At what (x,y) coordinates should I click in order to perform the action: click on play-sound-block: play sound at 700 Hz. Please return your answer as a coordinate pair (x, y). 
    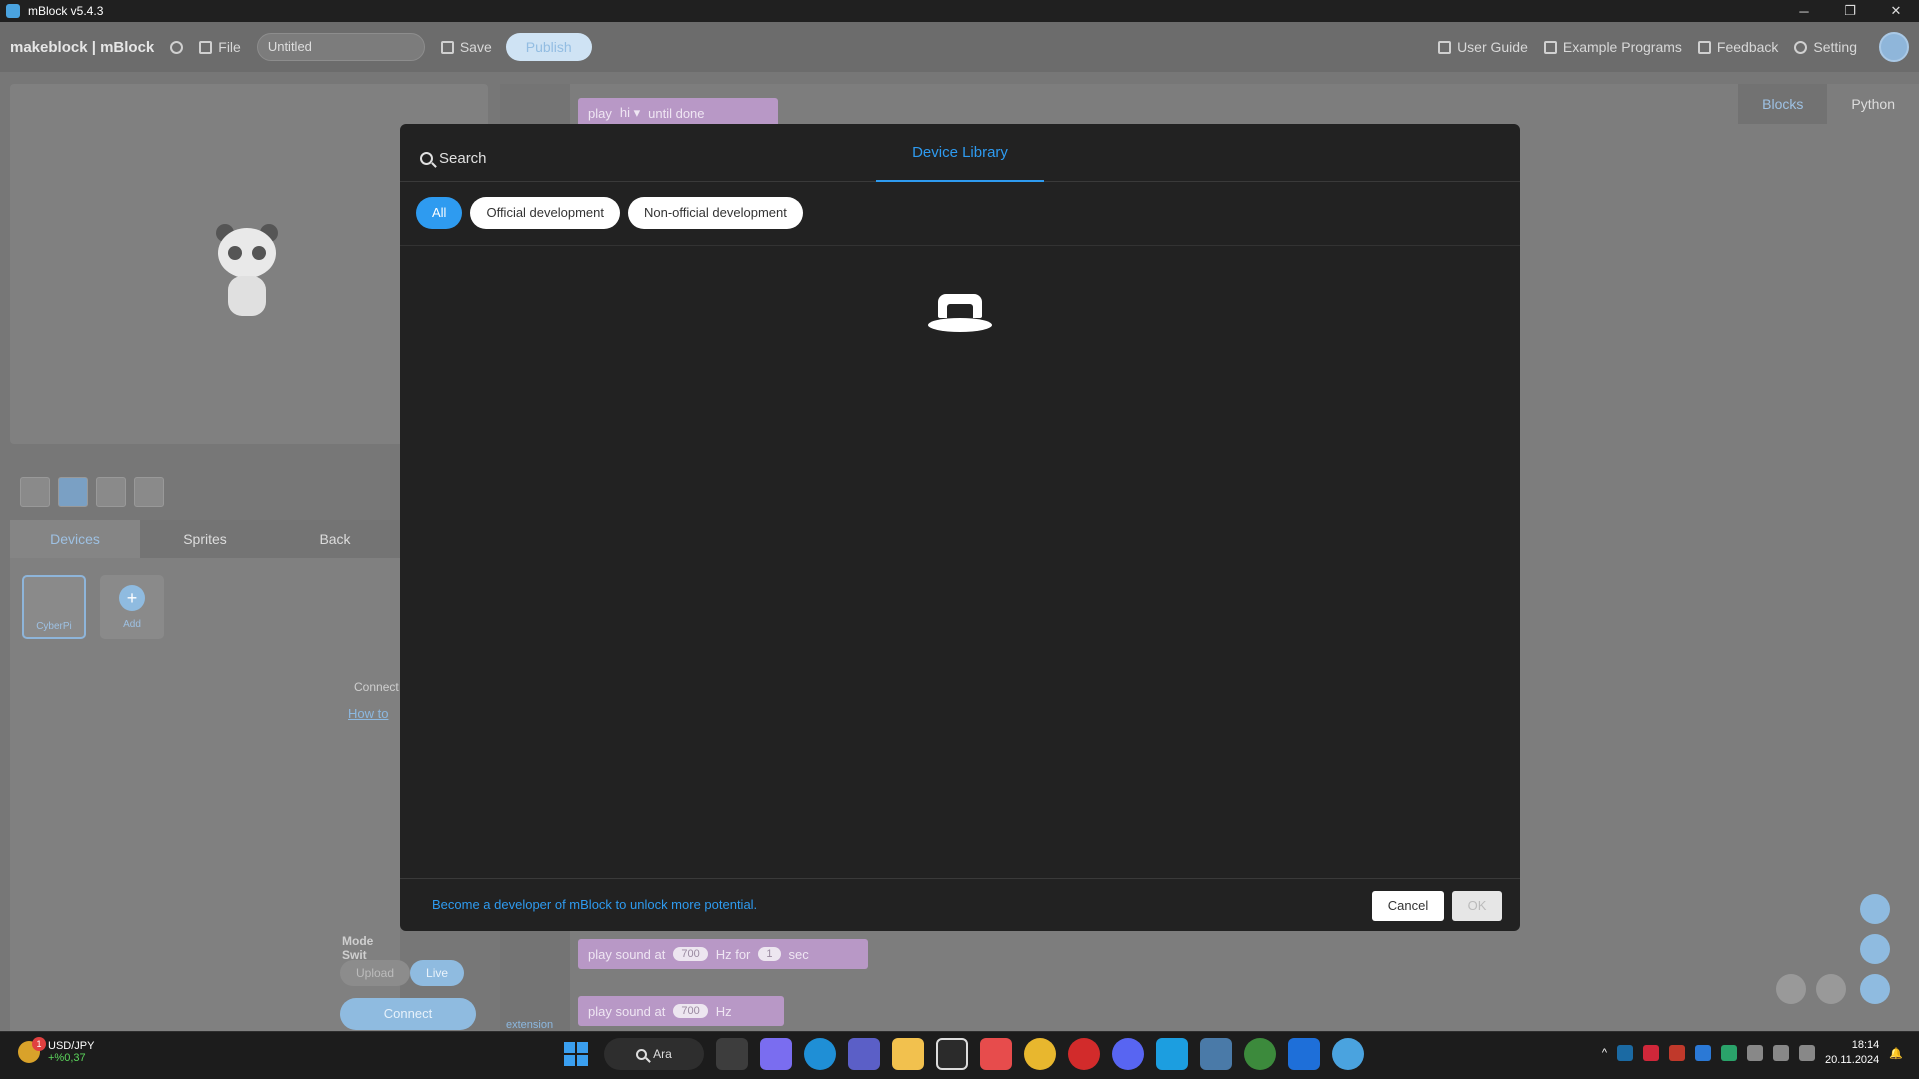
    Looking at the image, I should click on (681, 1011).